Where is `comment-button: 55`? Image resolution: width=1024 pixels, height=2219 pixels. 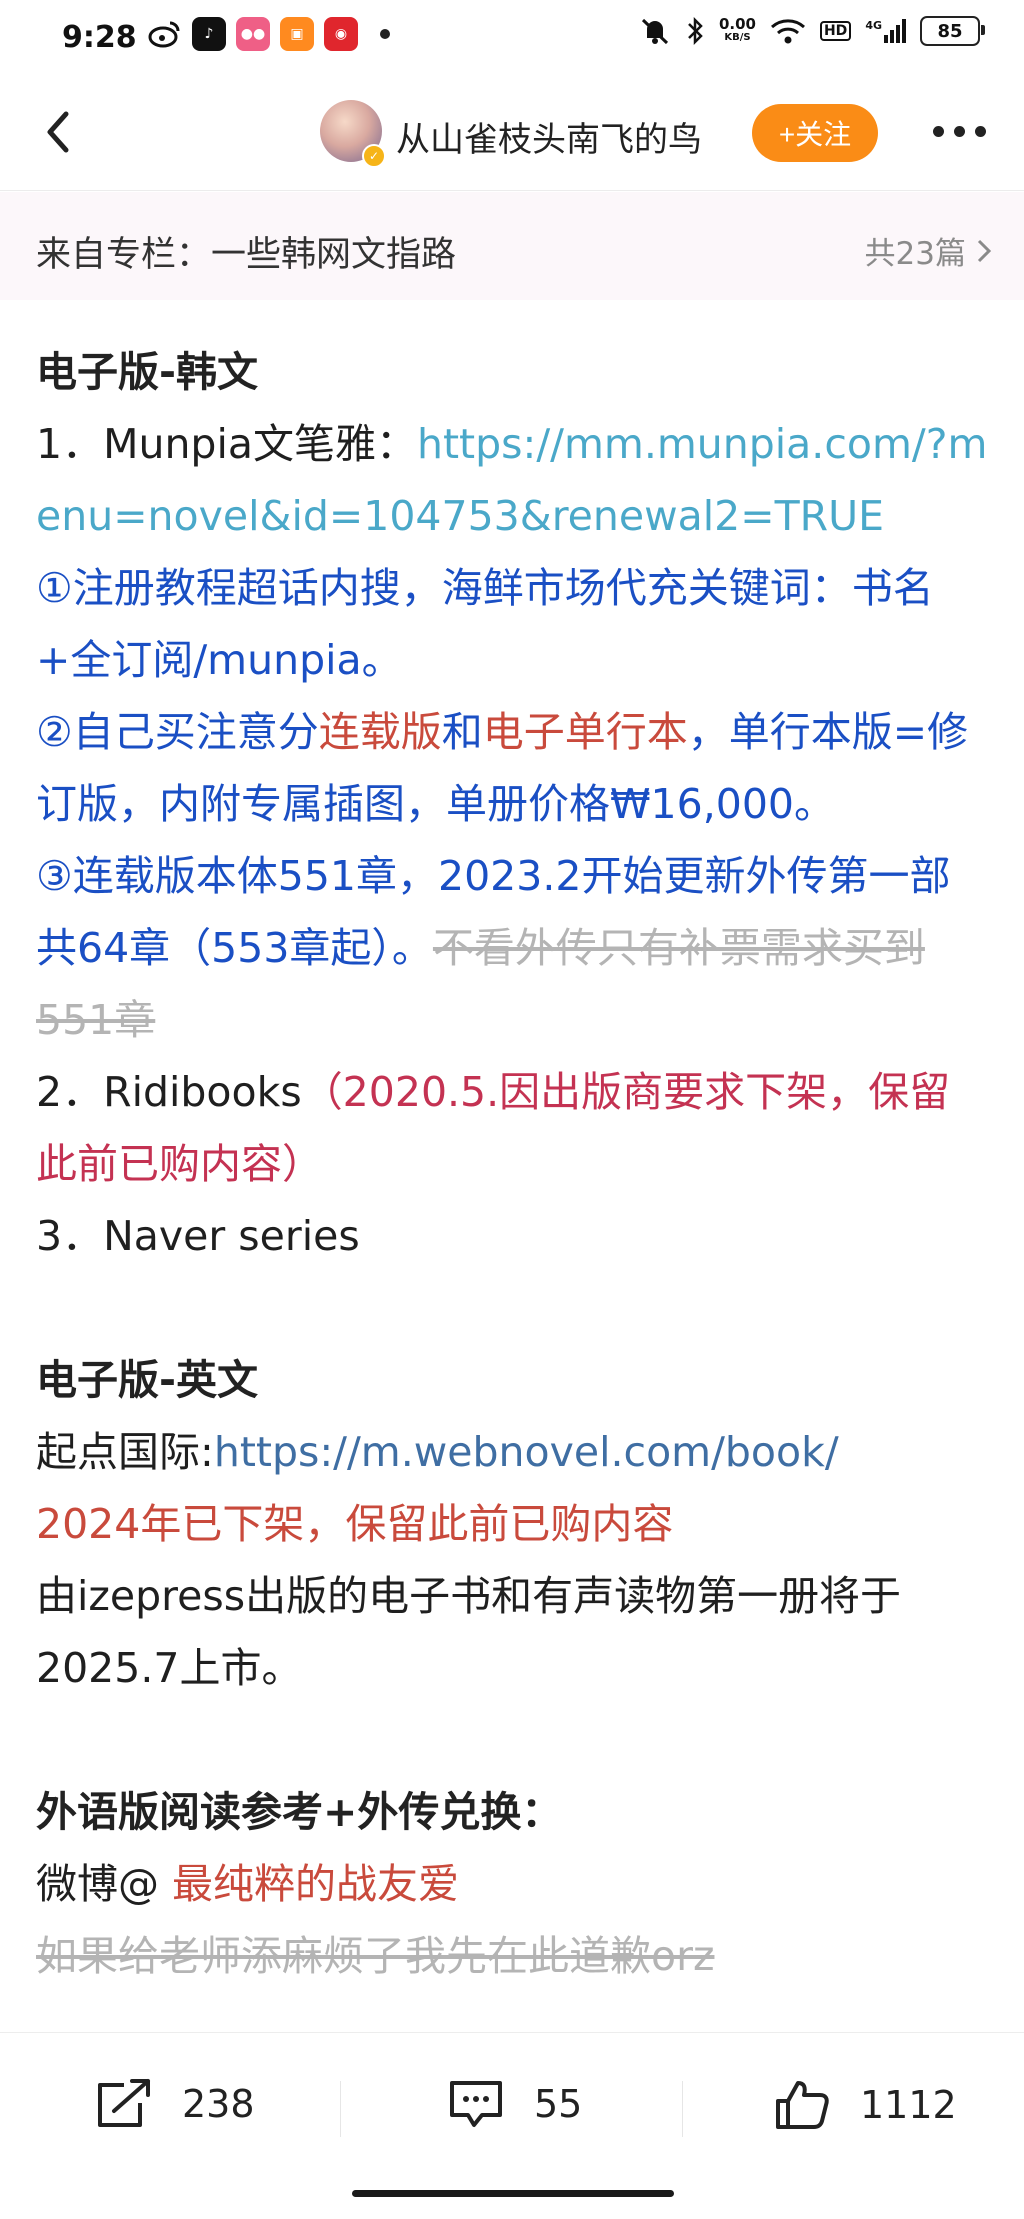 comment-button: 55 is located at coordinates (514, 2104).